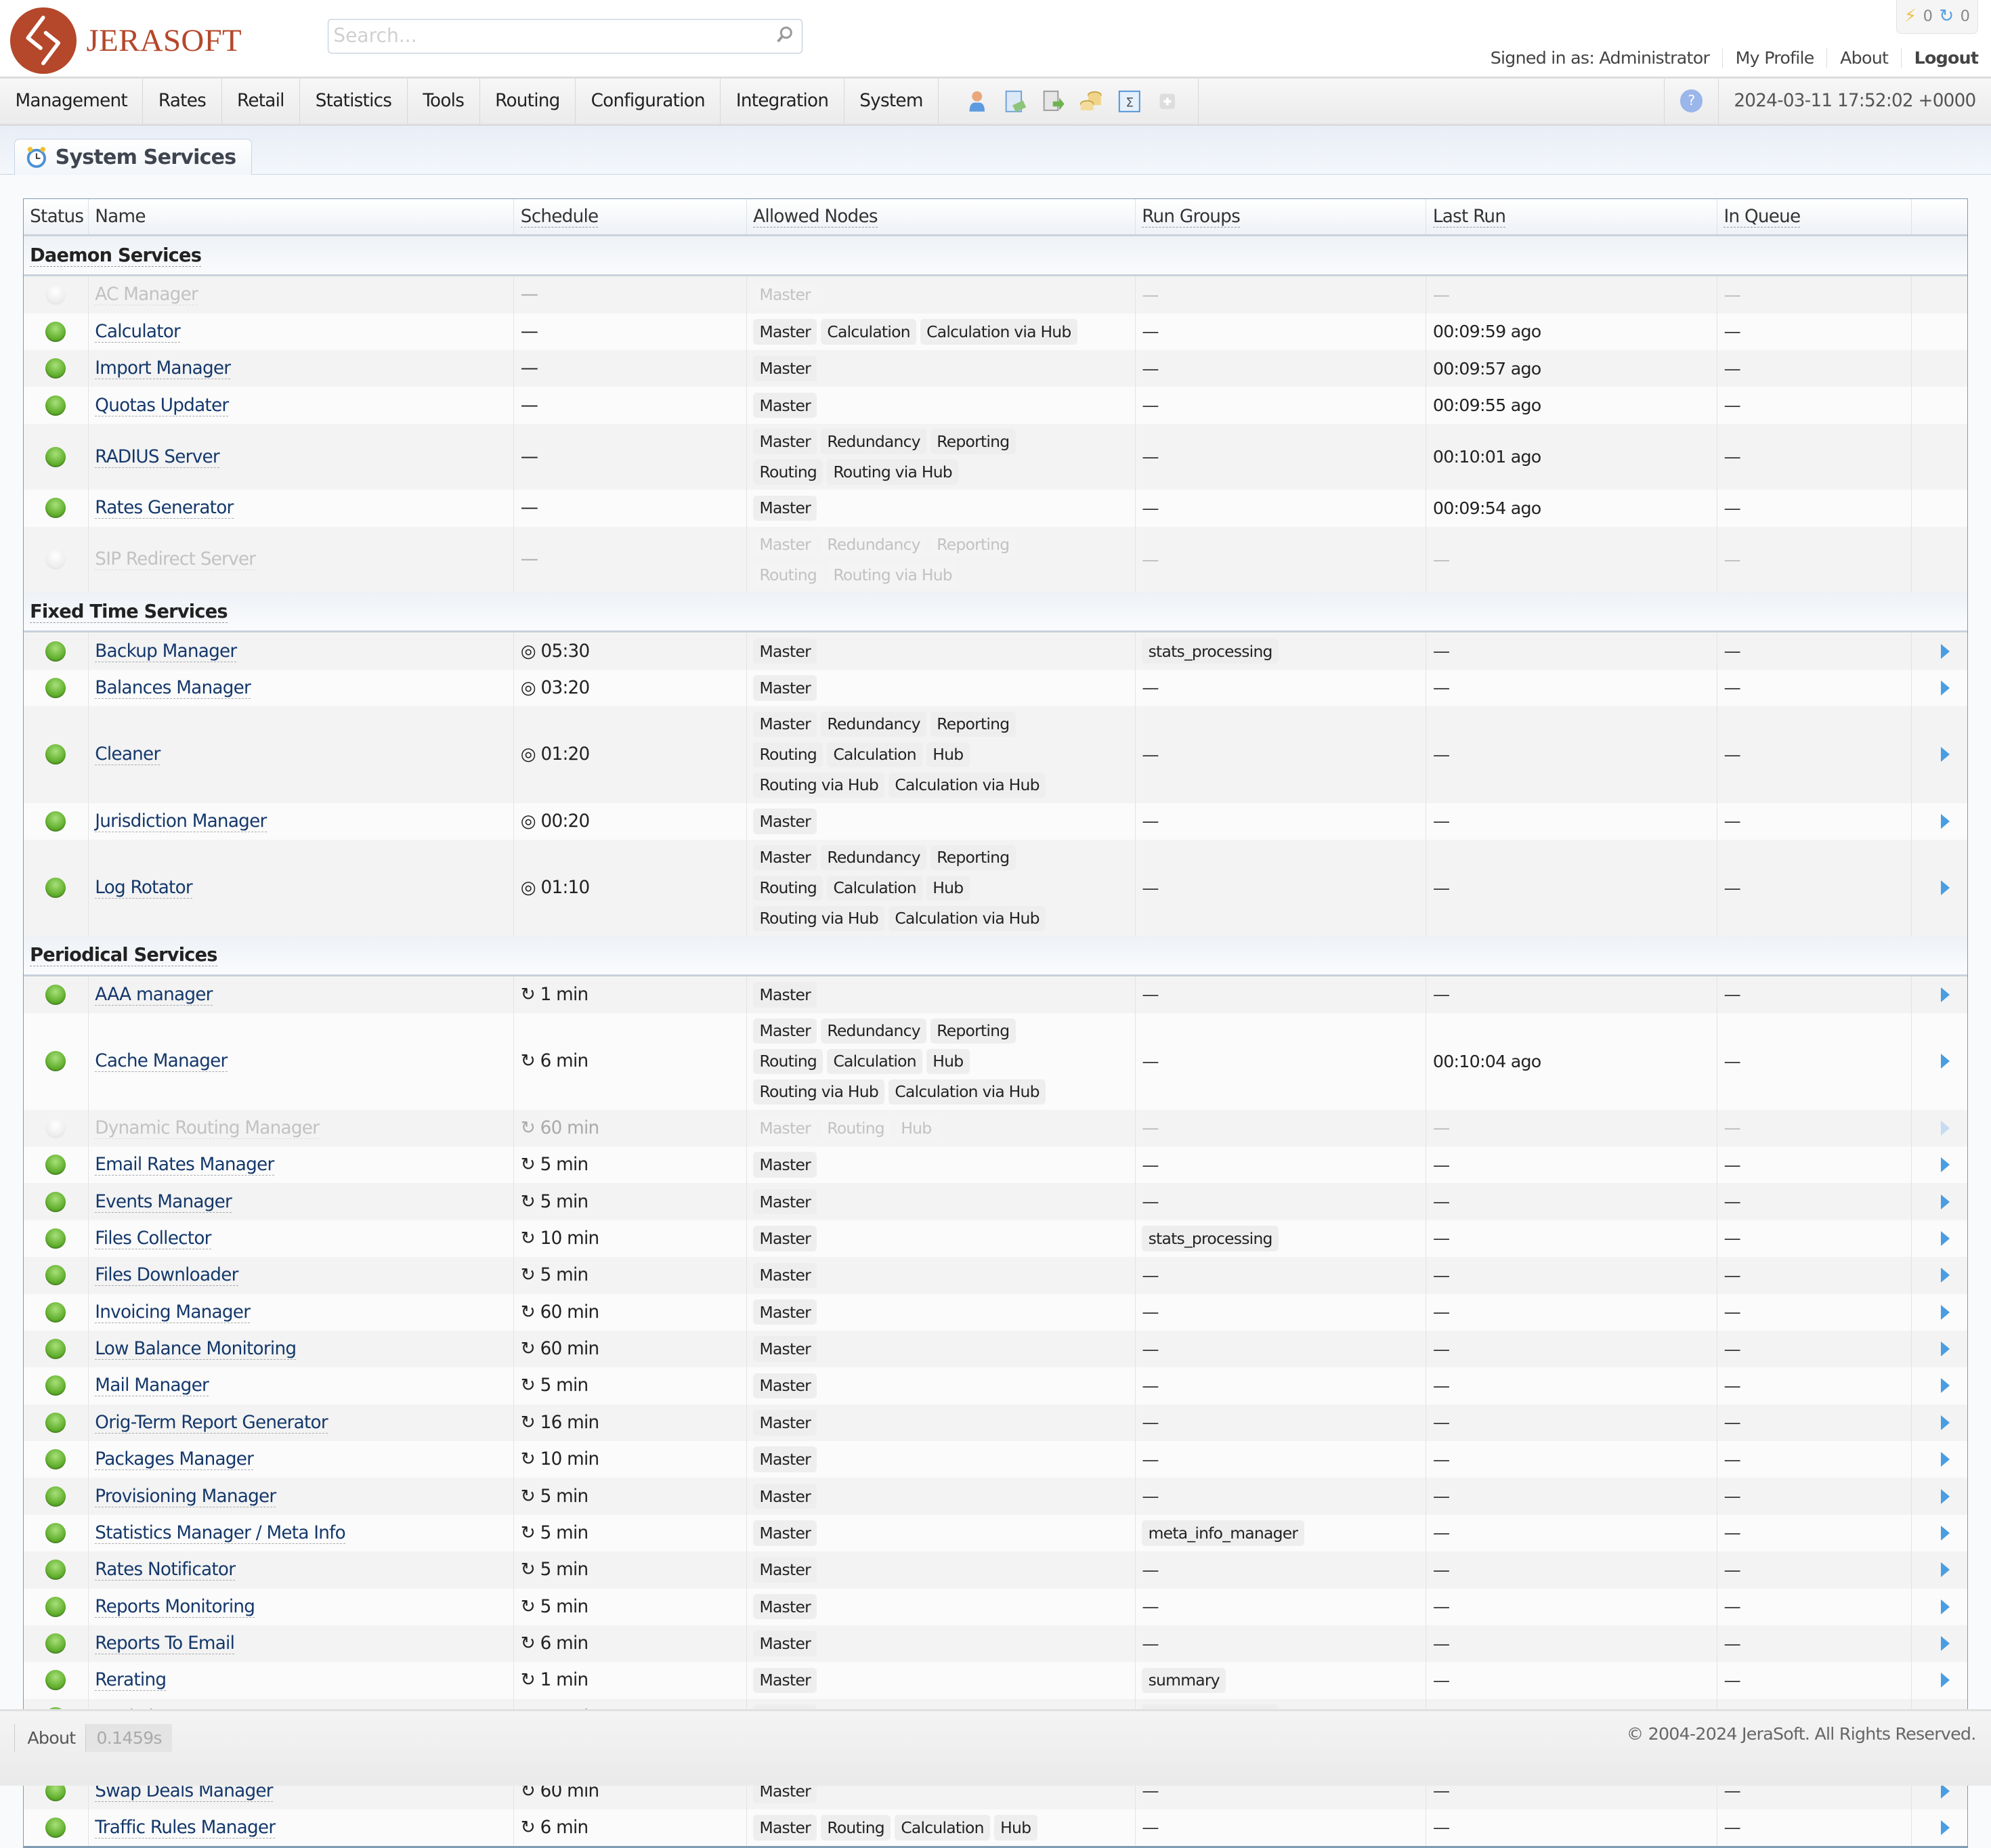 The height and width of the screenshot is (1848, 1991). I want to click on tab-system-services: System Services, so click(133, 157).